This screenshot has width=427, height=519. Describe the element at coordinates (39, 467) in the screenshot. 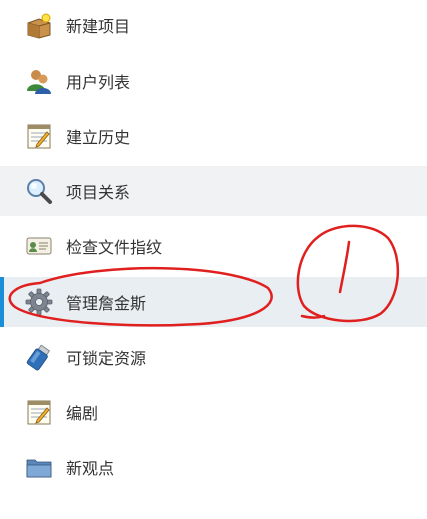

I see `folder-icon` at that location.